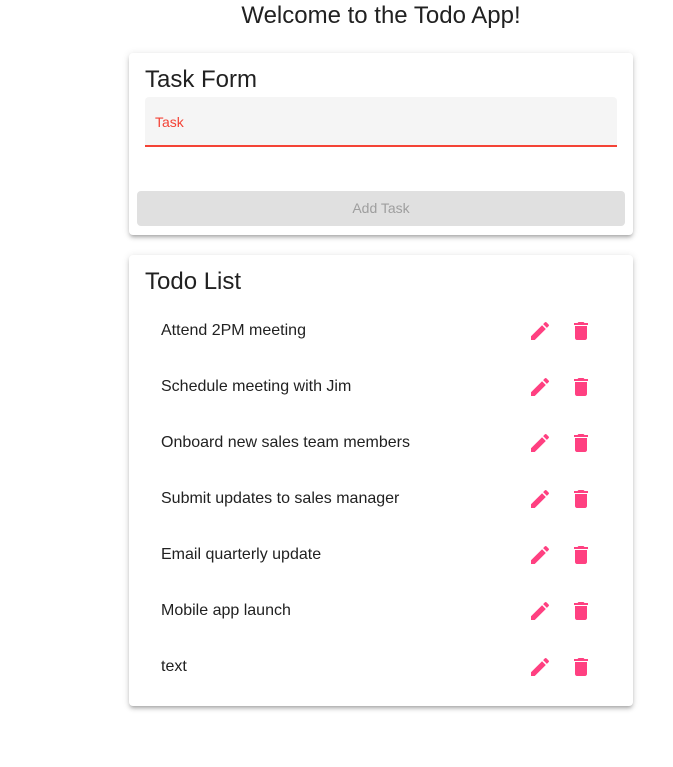  I want to click on task-field: Task, so click(381, 122).